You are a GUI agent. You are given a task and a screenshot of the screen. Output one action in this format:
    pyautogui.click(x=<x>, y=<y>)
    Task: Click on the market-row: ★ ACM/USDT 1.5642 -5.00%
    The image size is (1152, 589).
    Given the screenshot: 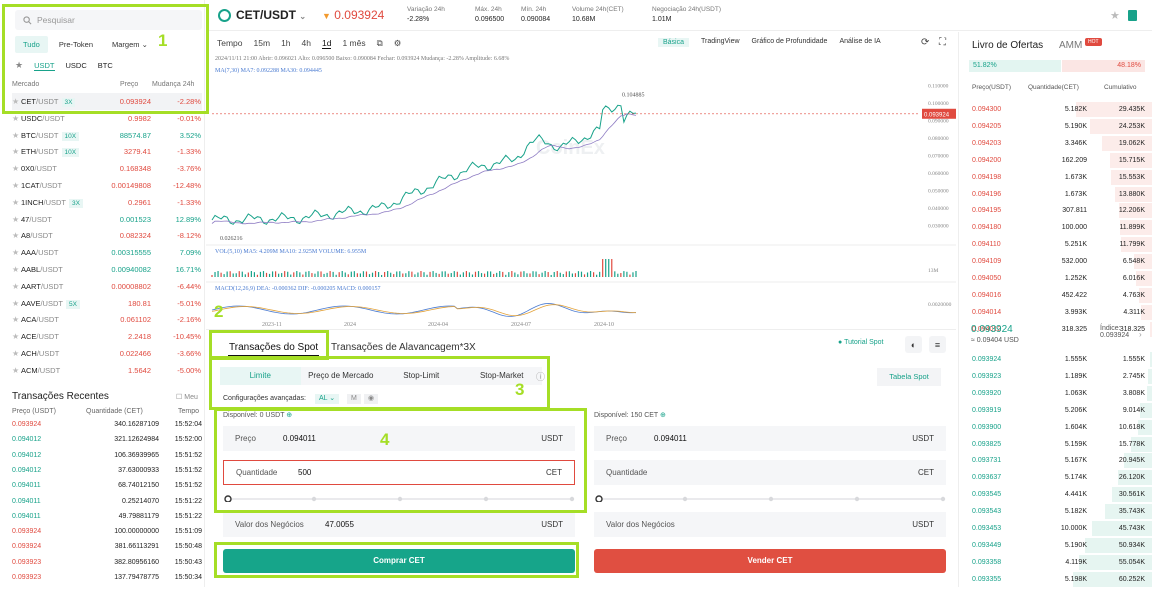 What is the action you would take?
    pyautogui.click(x=107, y=370)
    